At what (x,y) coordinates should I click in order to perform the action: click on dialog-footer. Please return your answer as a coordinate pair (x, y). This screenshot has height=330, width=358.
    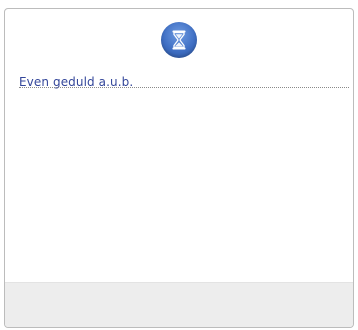
    Looking at the image, I should click on (179, 304).